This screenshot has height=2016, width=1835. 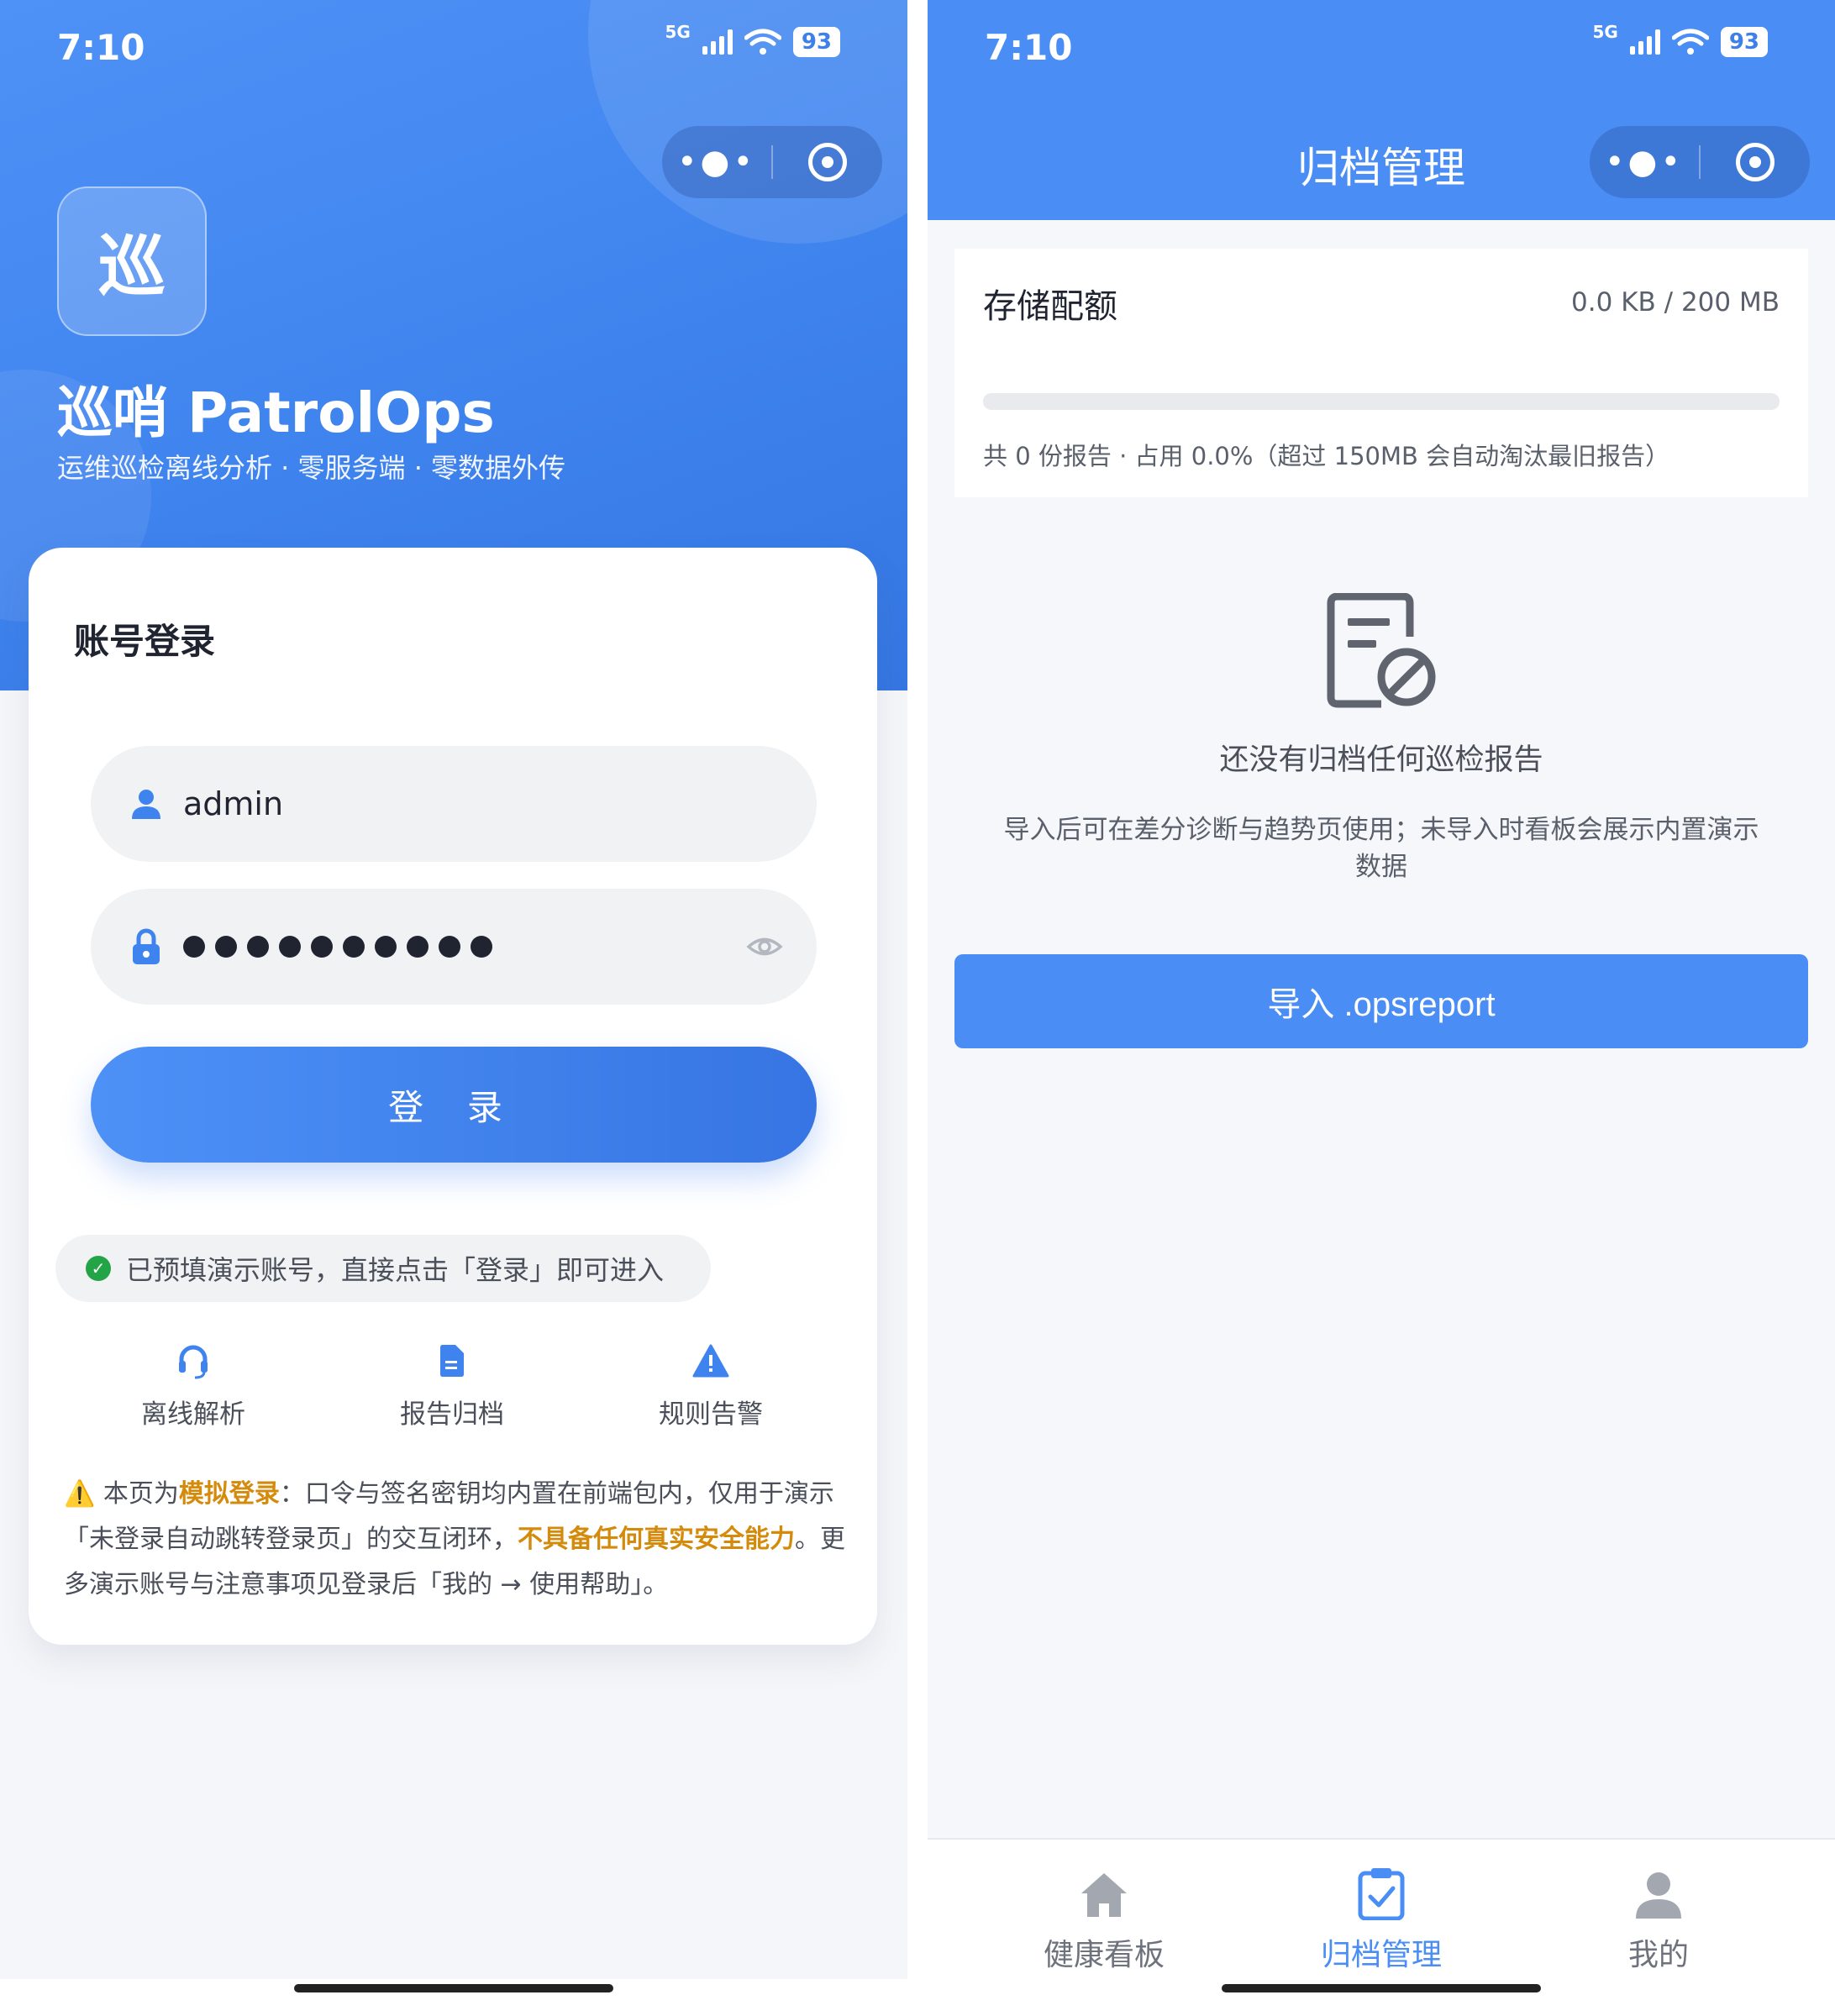 What do you see at coordinates (452, 1414) in the screenshot?
I see `feature-label: 报告归档` at bounding box center [452, 1414].